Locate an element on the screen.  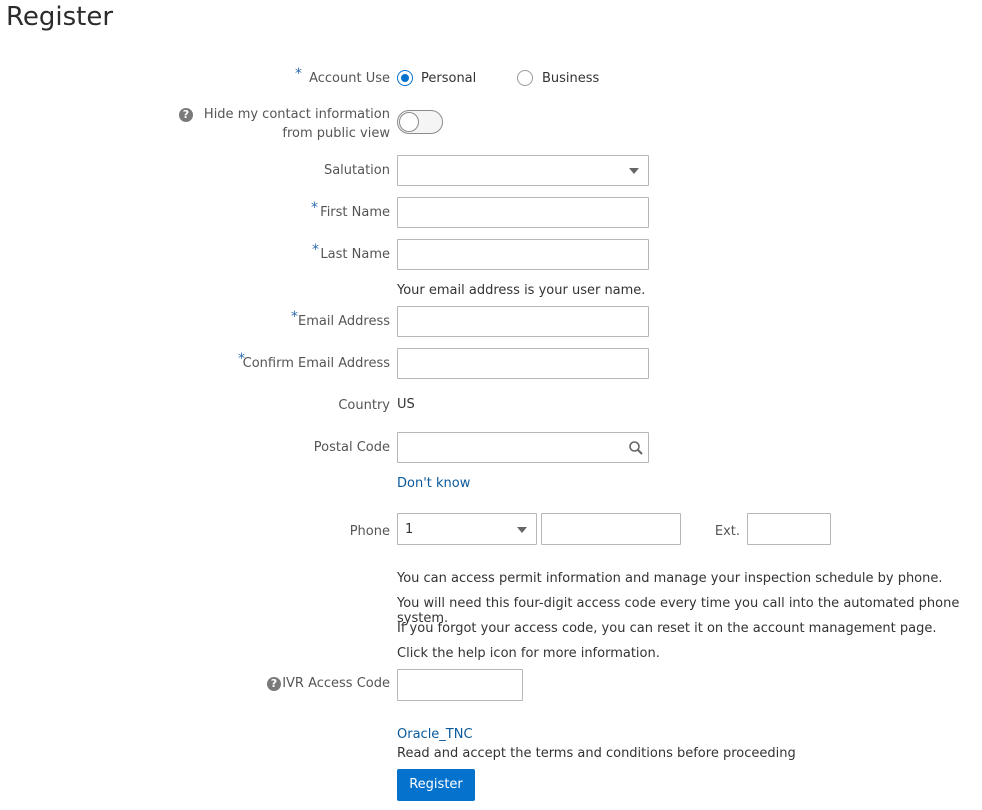
radio-business is located at coordinates (525, 78).